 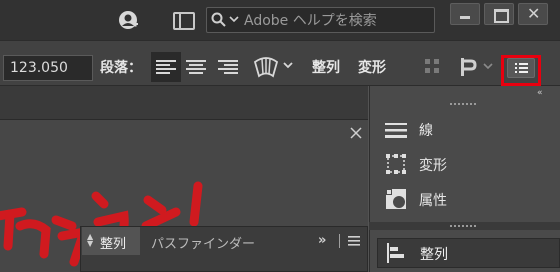 What do you see at coordinates (184, 103) in the screenshot?
I see `document-tab-bar` at bounding box center [184, 103].